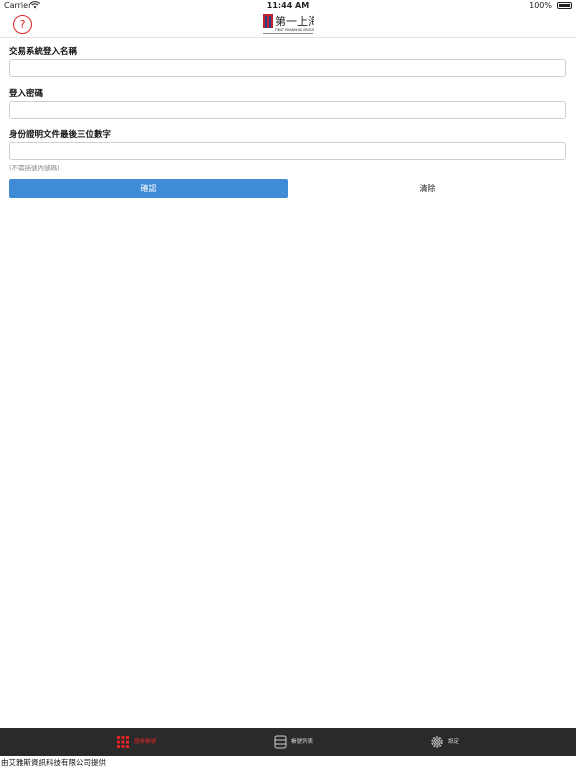 The width and height of the screenshot is (576, 768). I want to click on id-digits-input, so click(287, 151).